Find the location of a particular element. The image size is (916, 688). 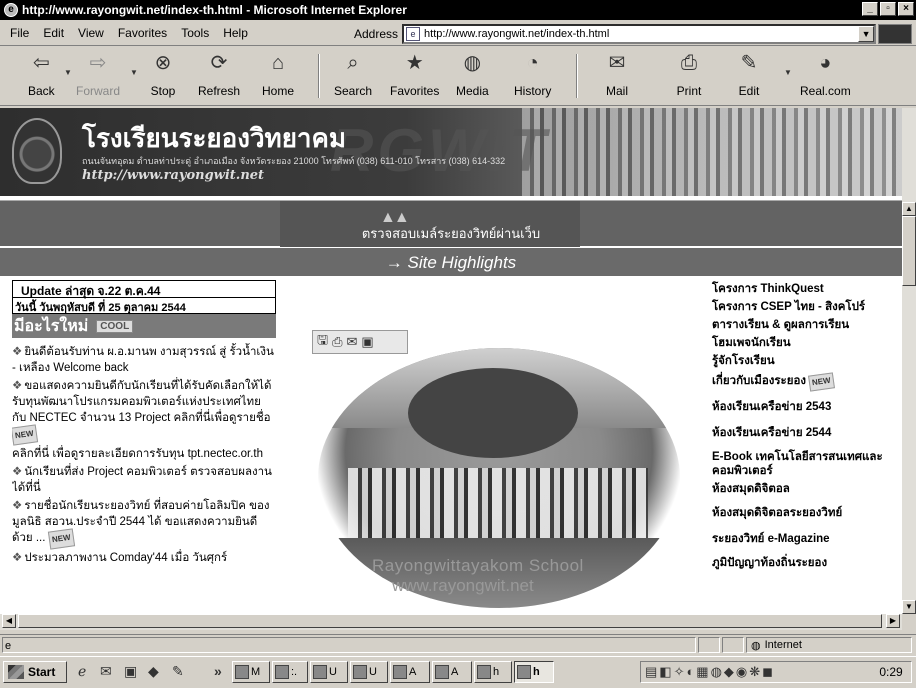

clock: 0:29 is located at coordinates (891, 672).